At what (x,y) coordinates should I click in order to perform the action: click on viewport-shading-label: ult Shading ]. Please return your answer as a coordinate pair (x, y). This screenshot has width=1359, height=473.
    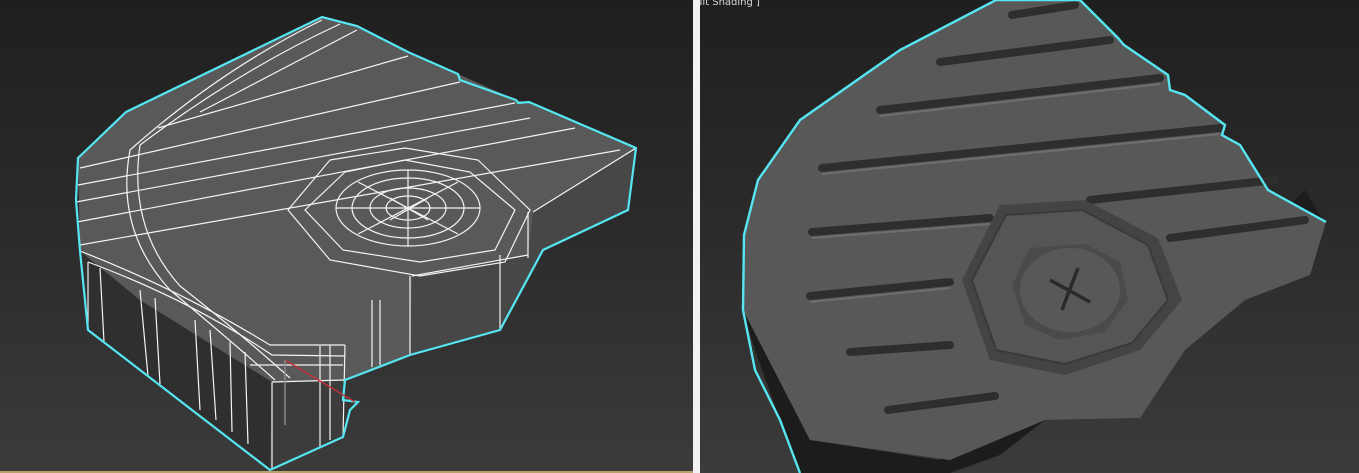
    Looking at the image, I should click on (730, 4).